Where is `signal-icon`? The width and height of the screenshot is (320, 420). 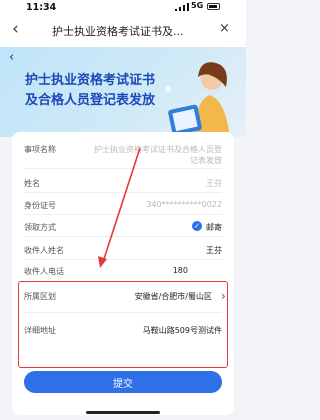
signal-icon is located at coordinates (182, 7).